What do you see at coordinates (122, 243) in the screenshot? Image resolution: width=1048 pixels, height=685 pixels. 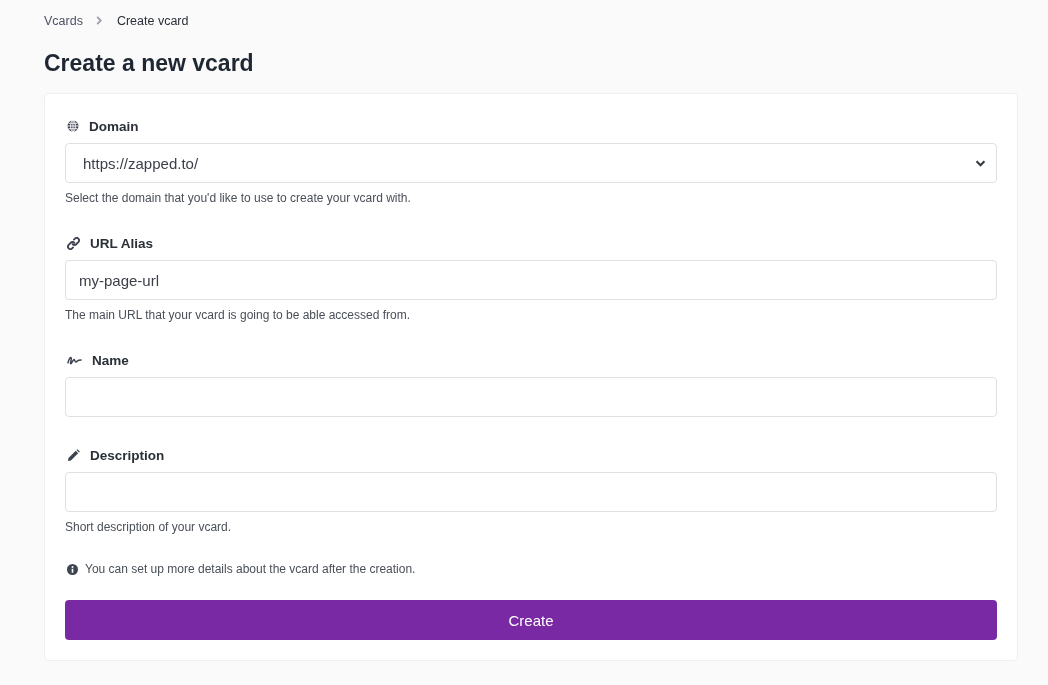 I see `field-label: URL Alias` at bounding box center [122, 243].